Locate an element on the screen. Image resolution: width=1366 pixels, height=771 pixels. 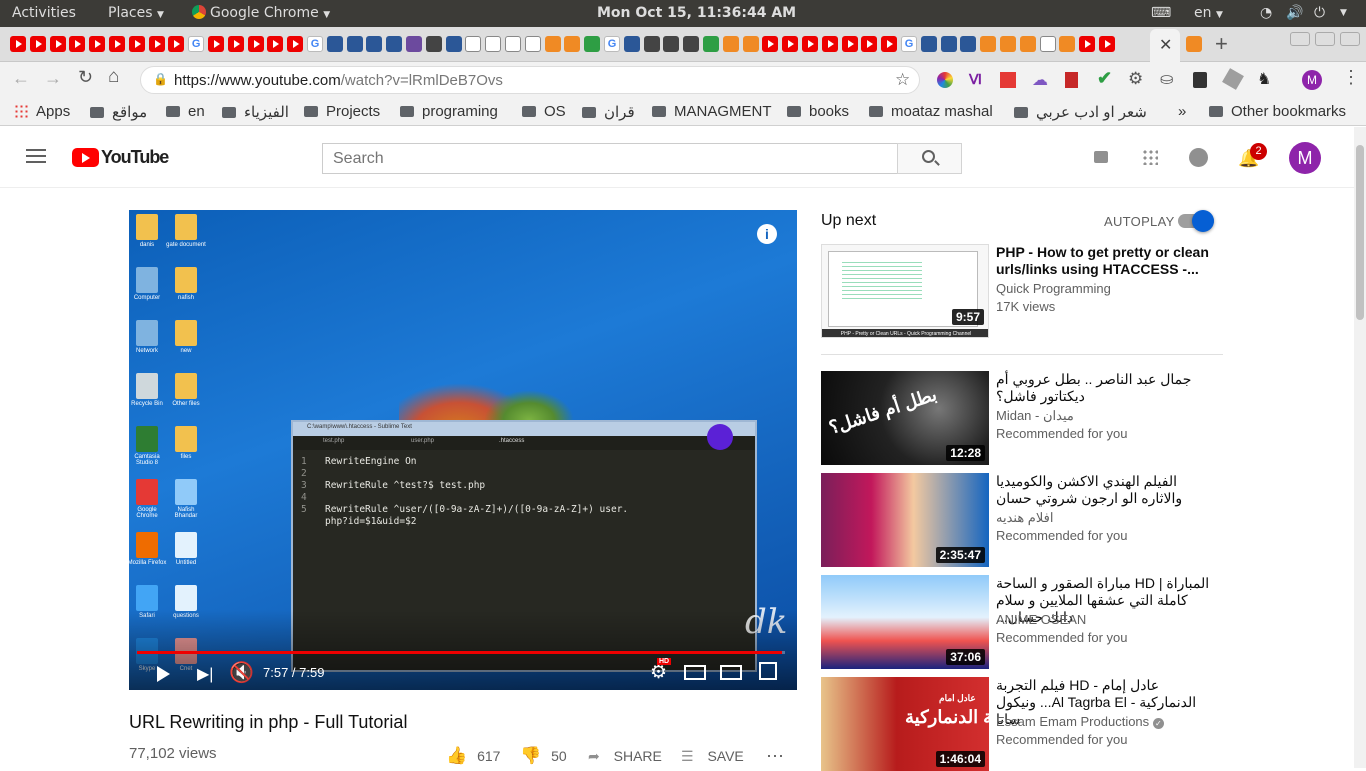
bookmark-folder: en is located at coordinates (185, 111).